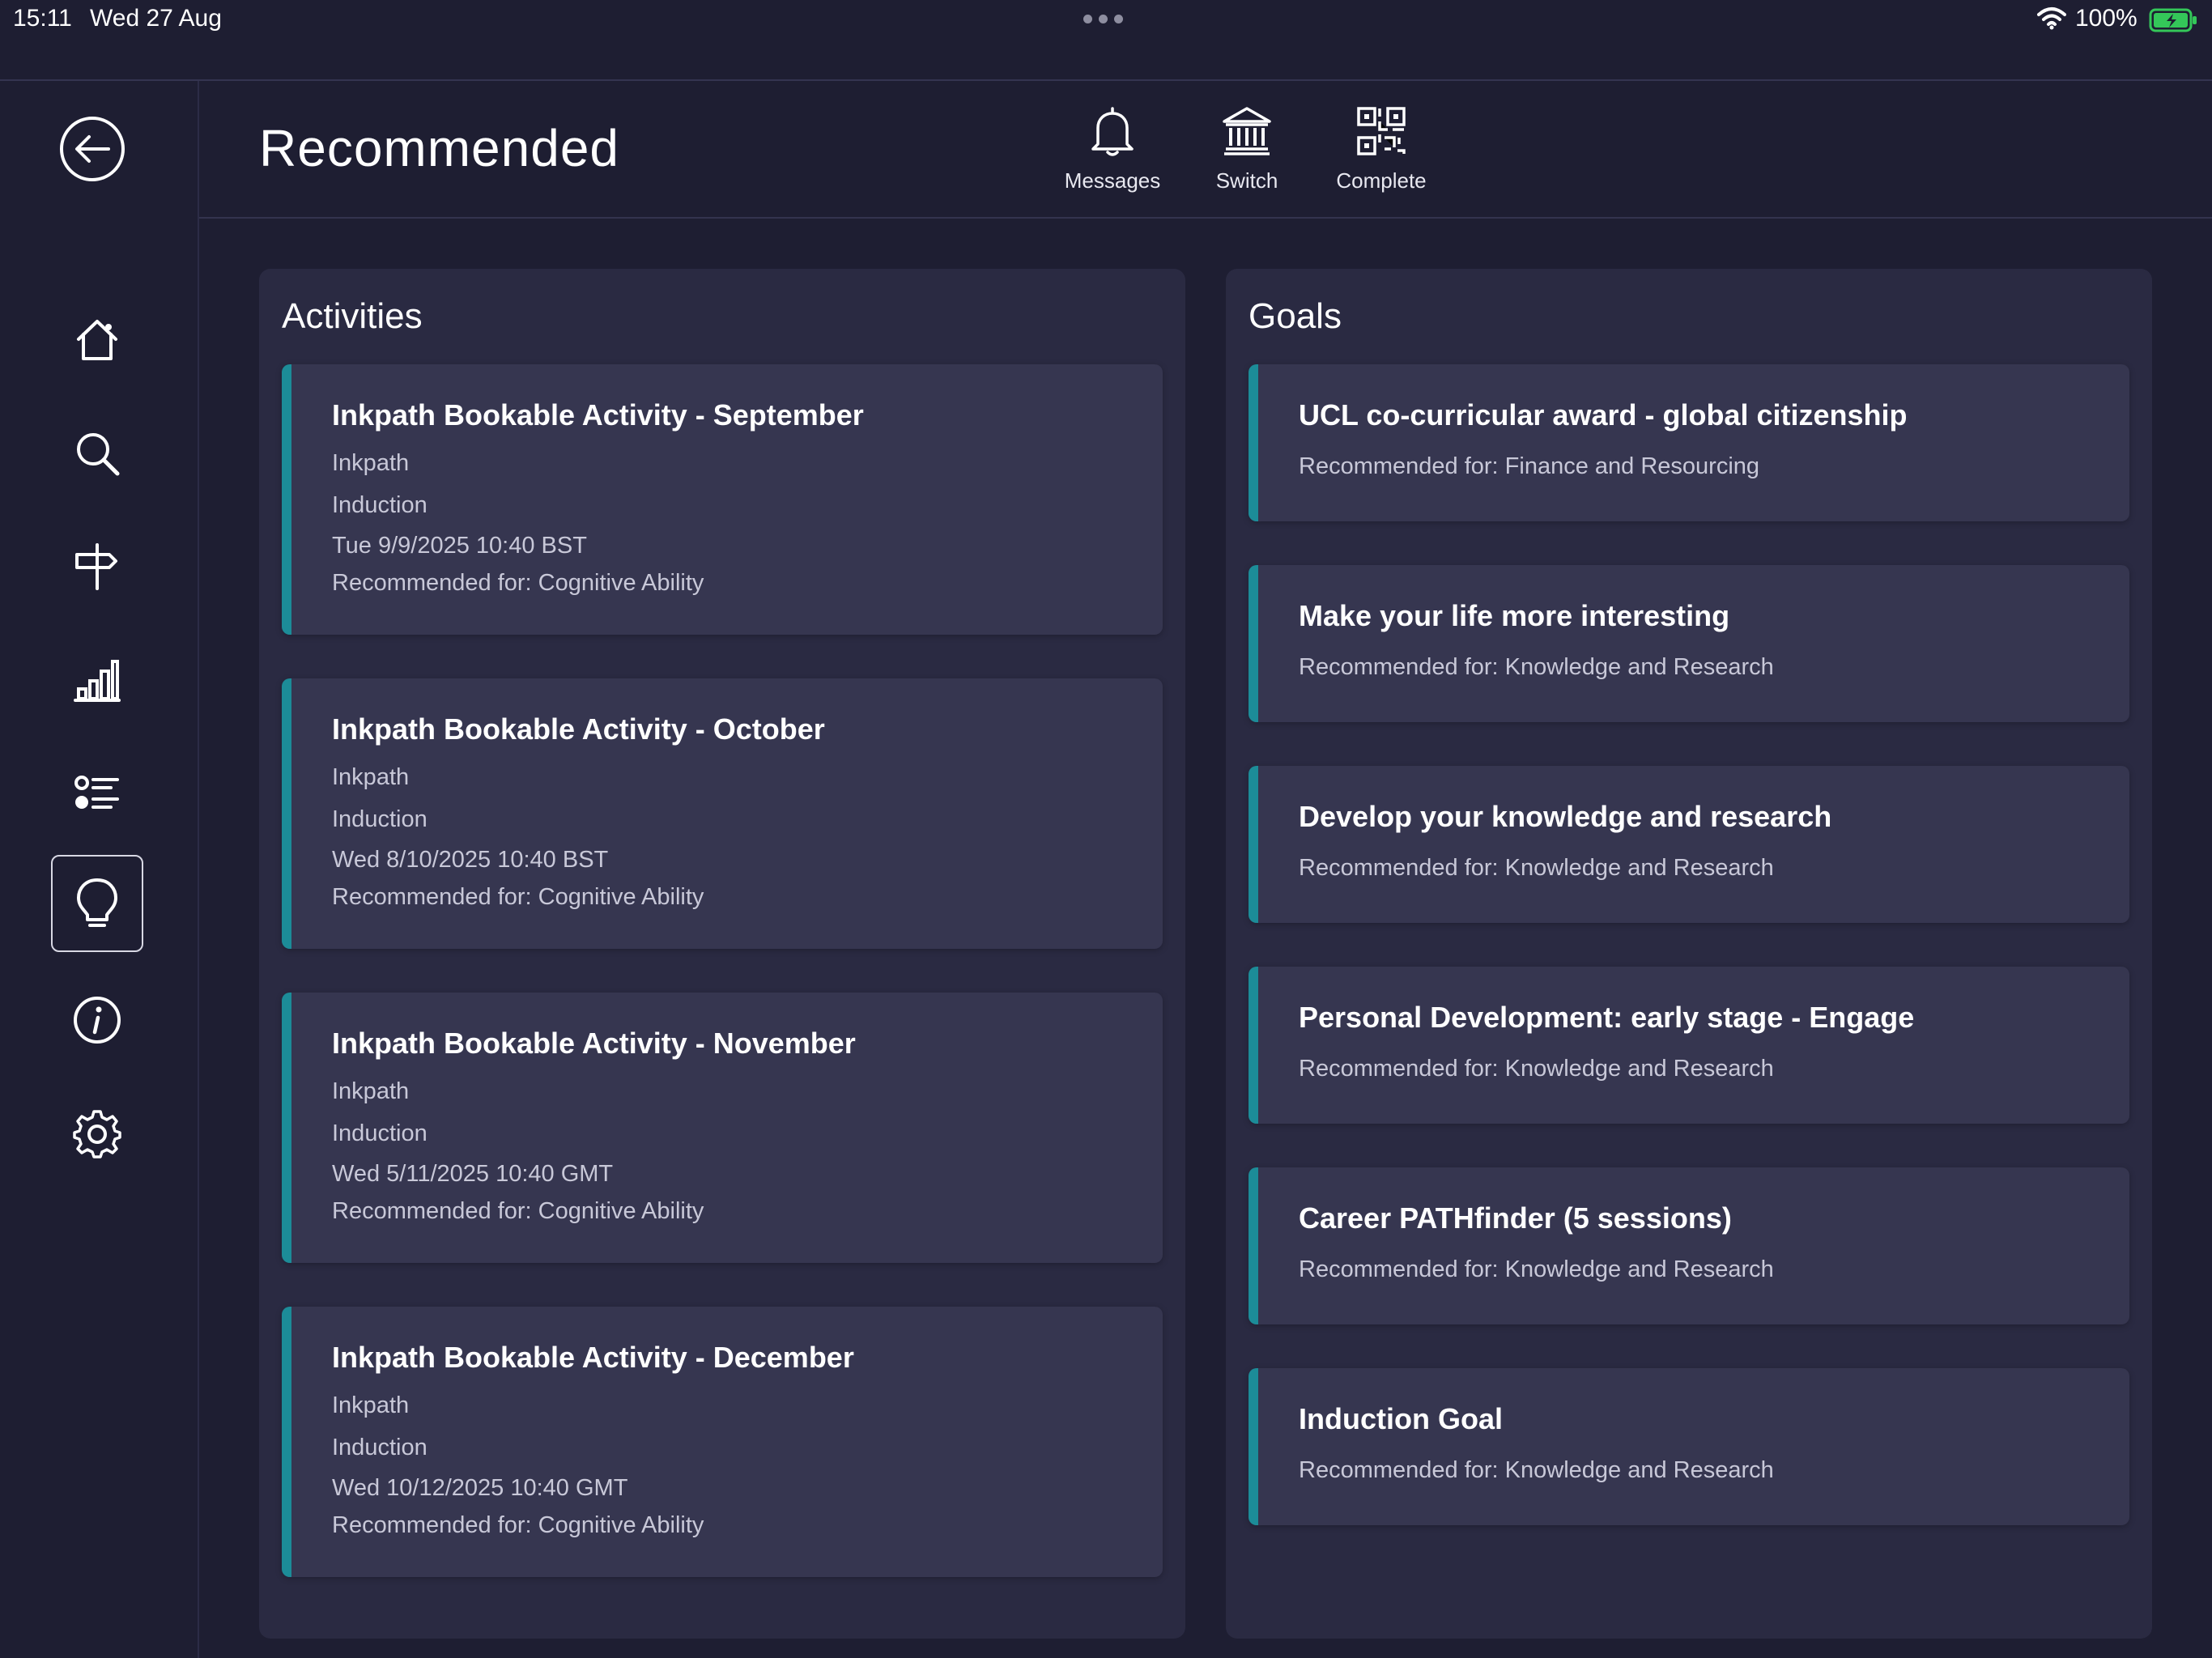 This screenshot has height=1658, width=2212. I want to click on switch-label: Switch, so click(1246, 180).